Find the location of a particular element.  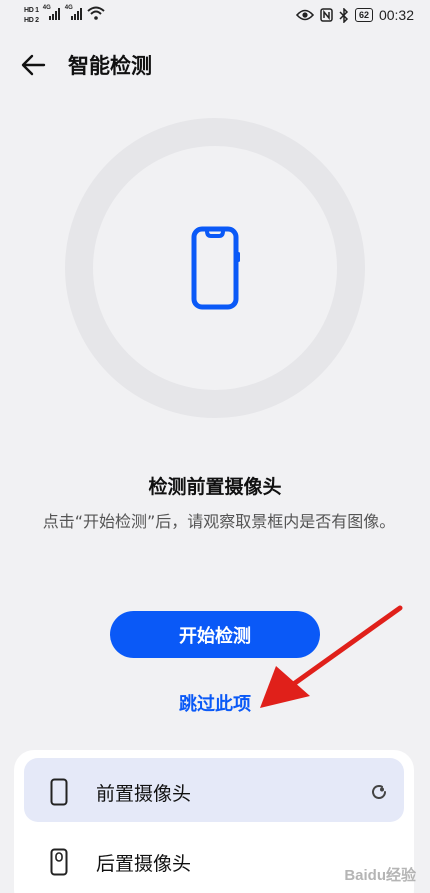

app-header: 智能检测 is located at coordinates (215, 65).